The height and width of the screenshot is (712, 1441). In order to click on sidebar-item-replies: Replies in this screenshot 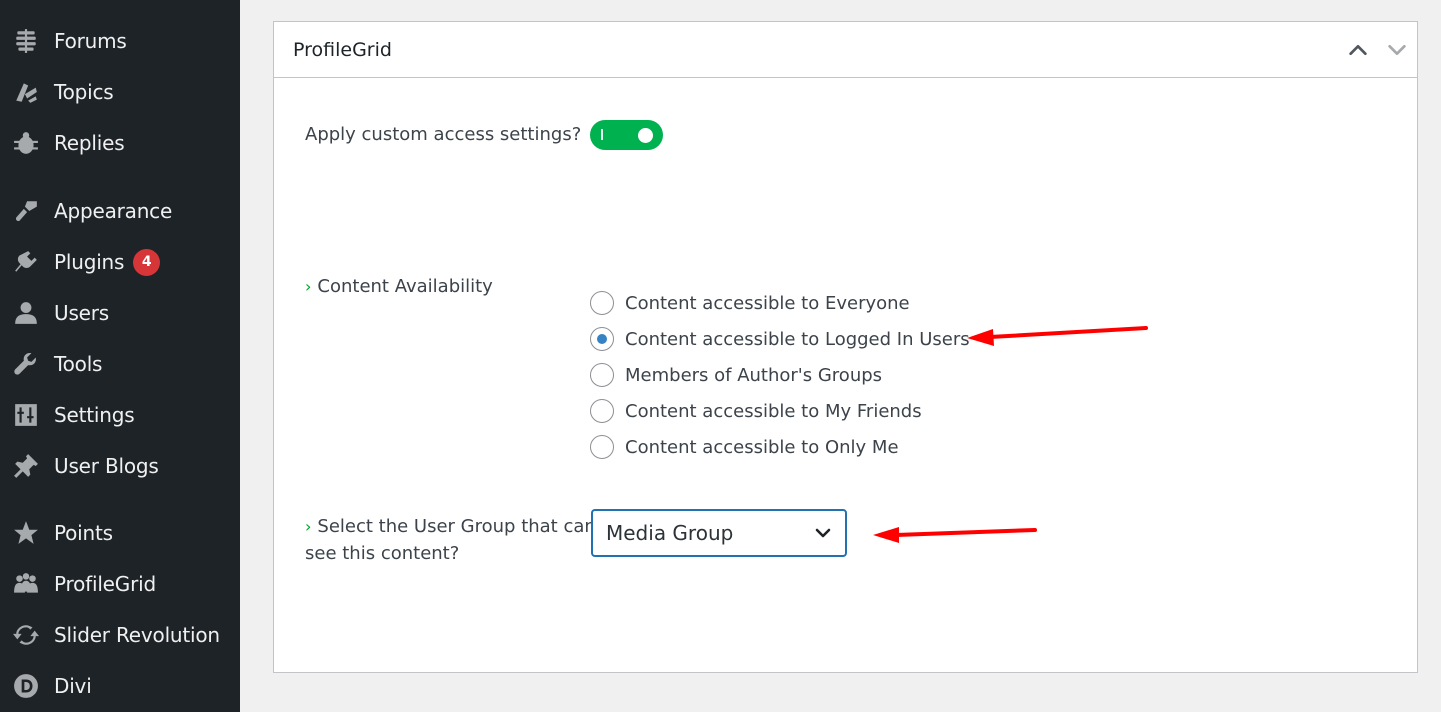, I will do `click(120, 143)`.